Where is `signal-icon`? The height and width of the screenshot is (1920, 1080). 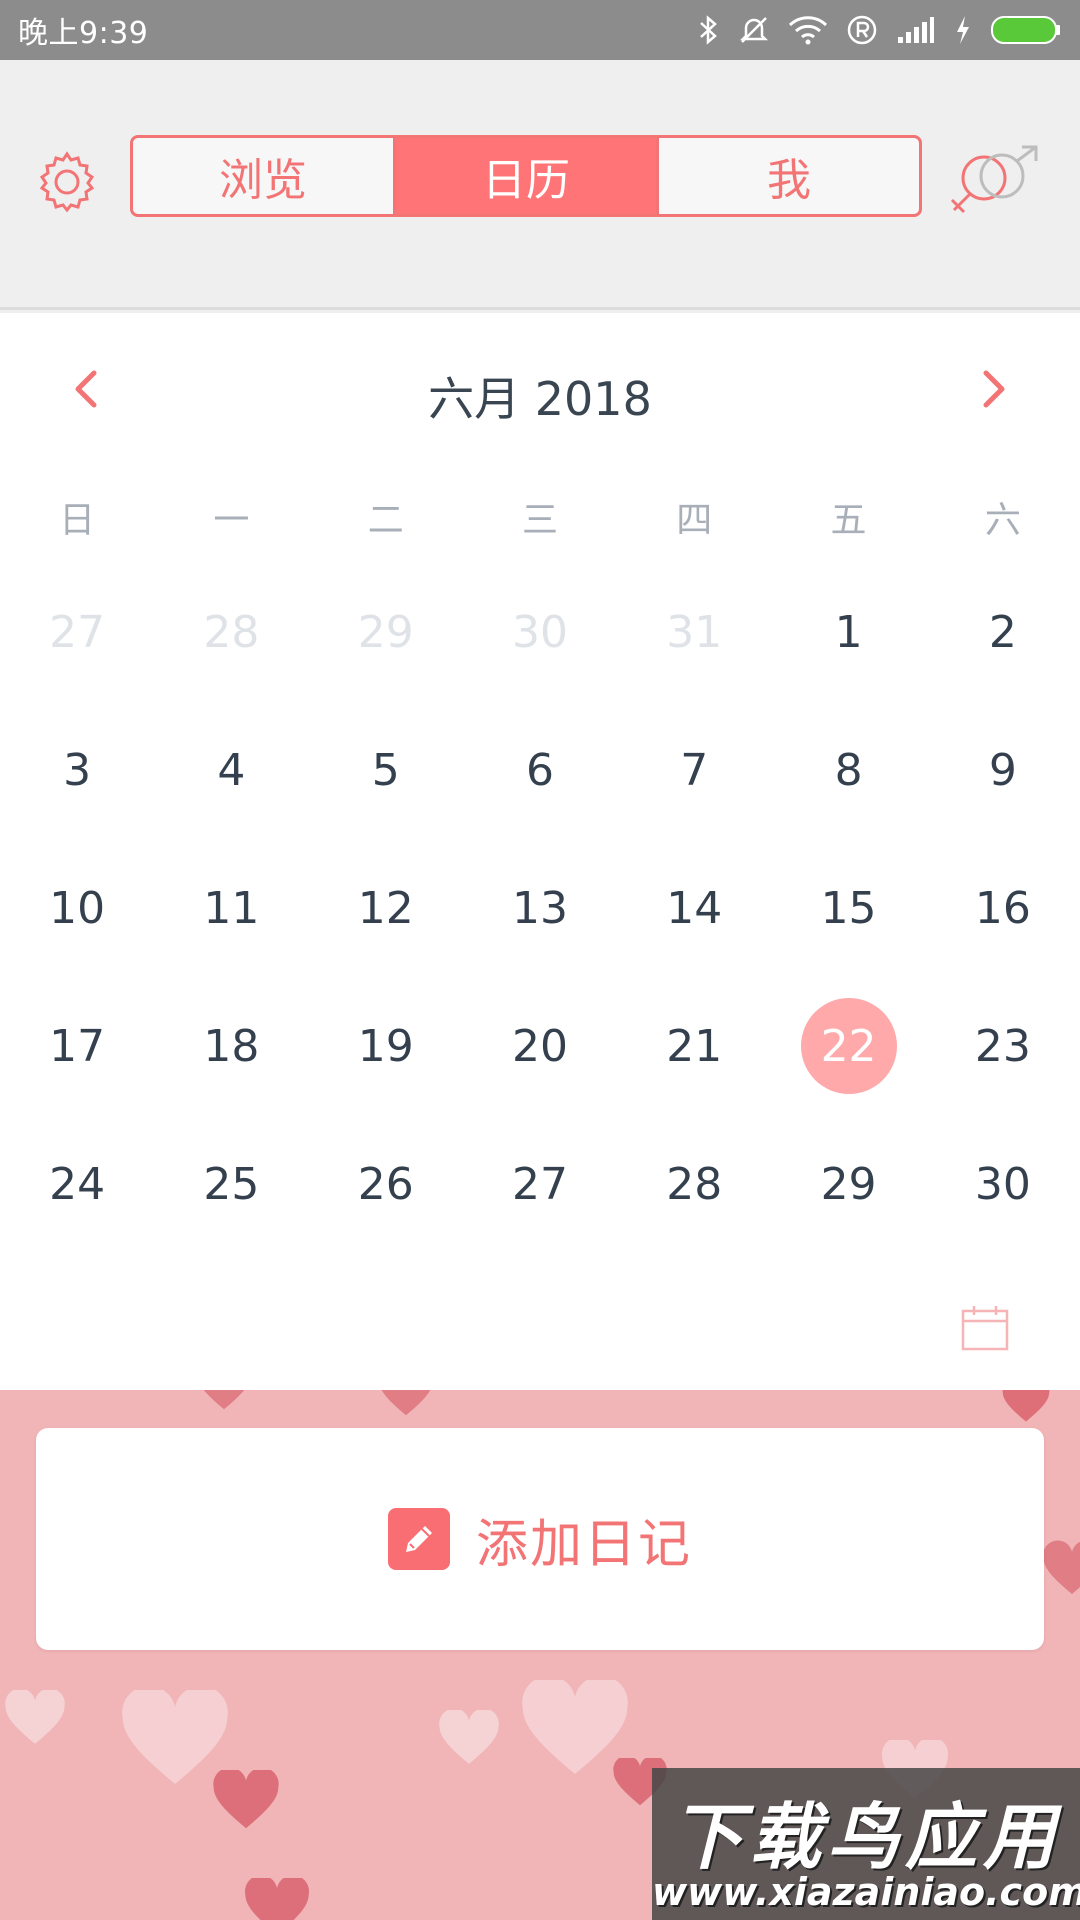
signal-icon is located at coordinates (916, 30).